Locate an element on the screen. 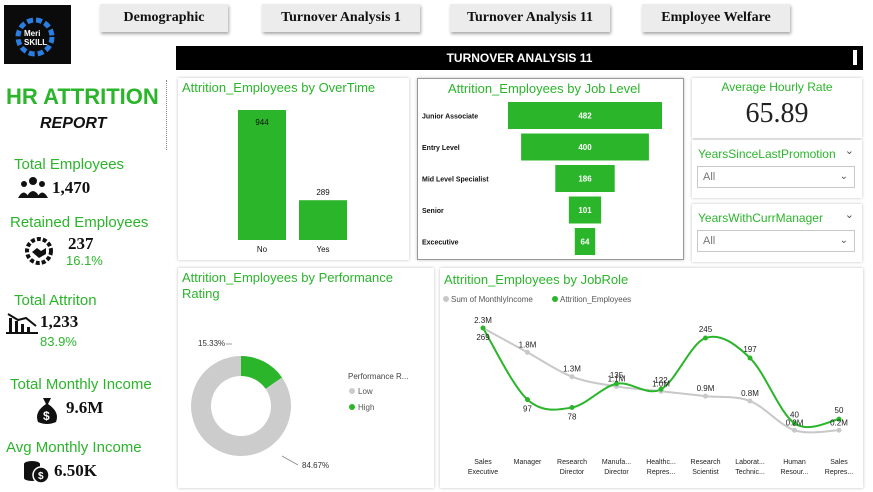 The image size is (873, 492). avg-hourly-label: Average Hourly Rate is located at coordinates (777, 87).